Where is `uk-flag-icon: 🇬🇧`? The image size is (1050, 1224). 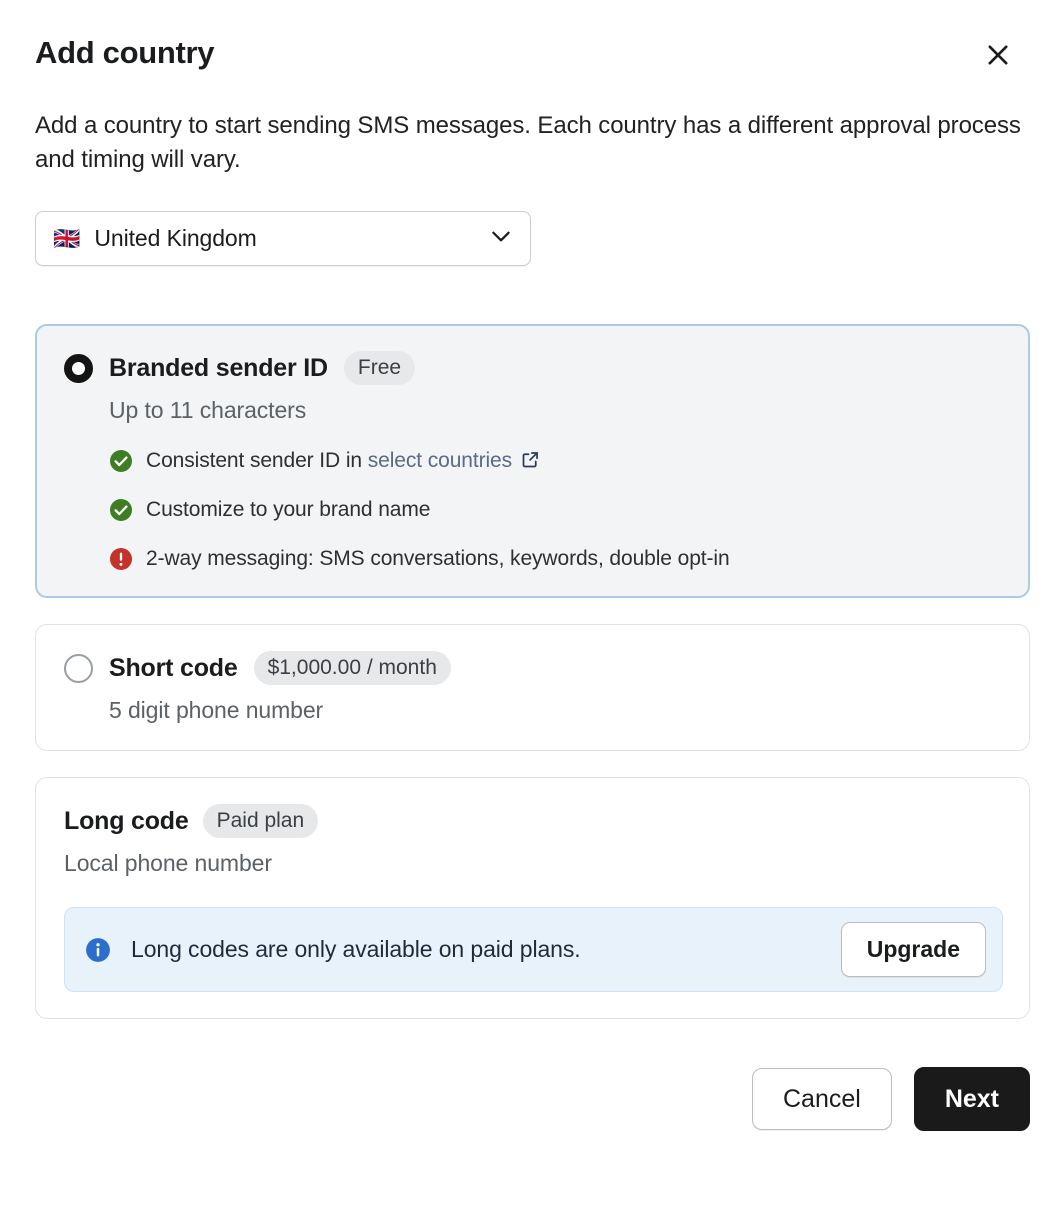 uk-flag-icon: 🇬🇧 is located at coordinates (67, 238).